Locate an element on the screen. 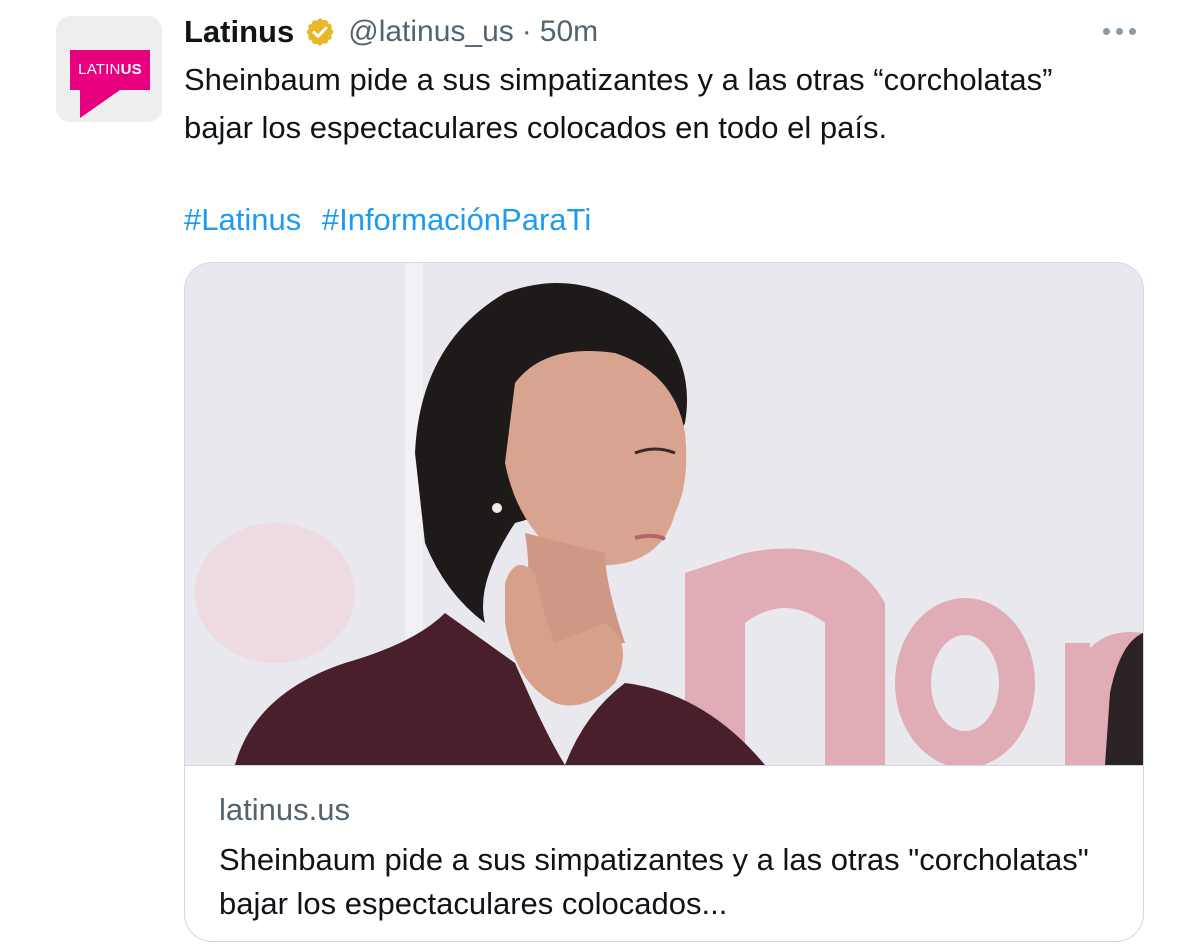 Image resolution: width=1200 pixels, height=947 pixels. account-name: Latinus is located at coordinates (239, 32).